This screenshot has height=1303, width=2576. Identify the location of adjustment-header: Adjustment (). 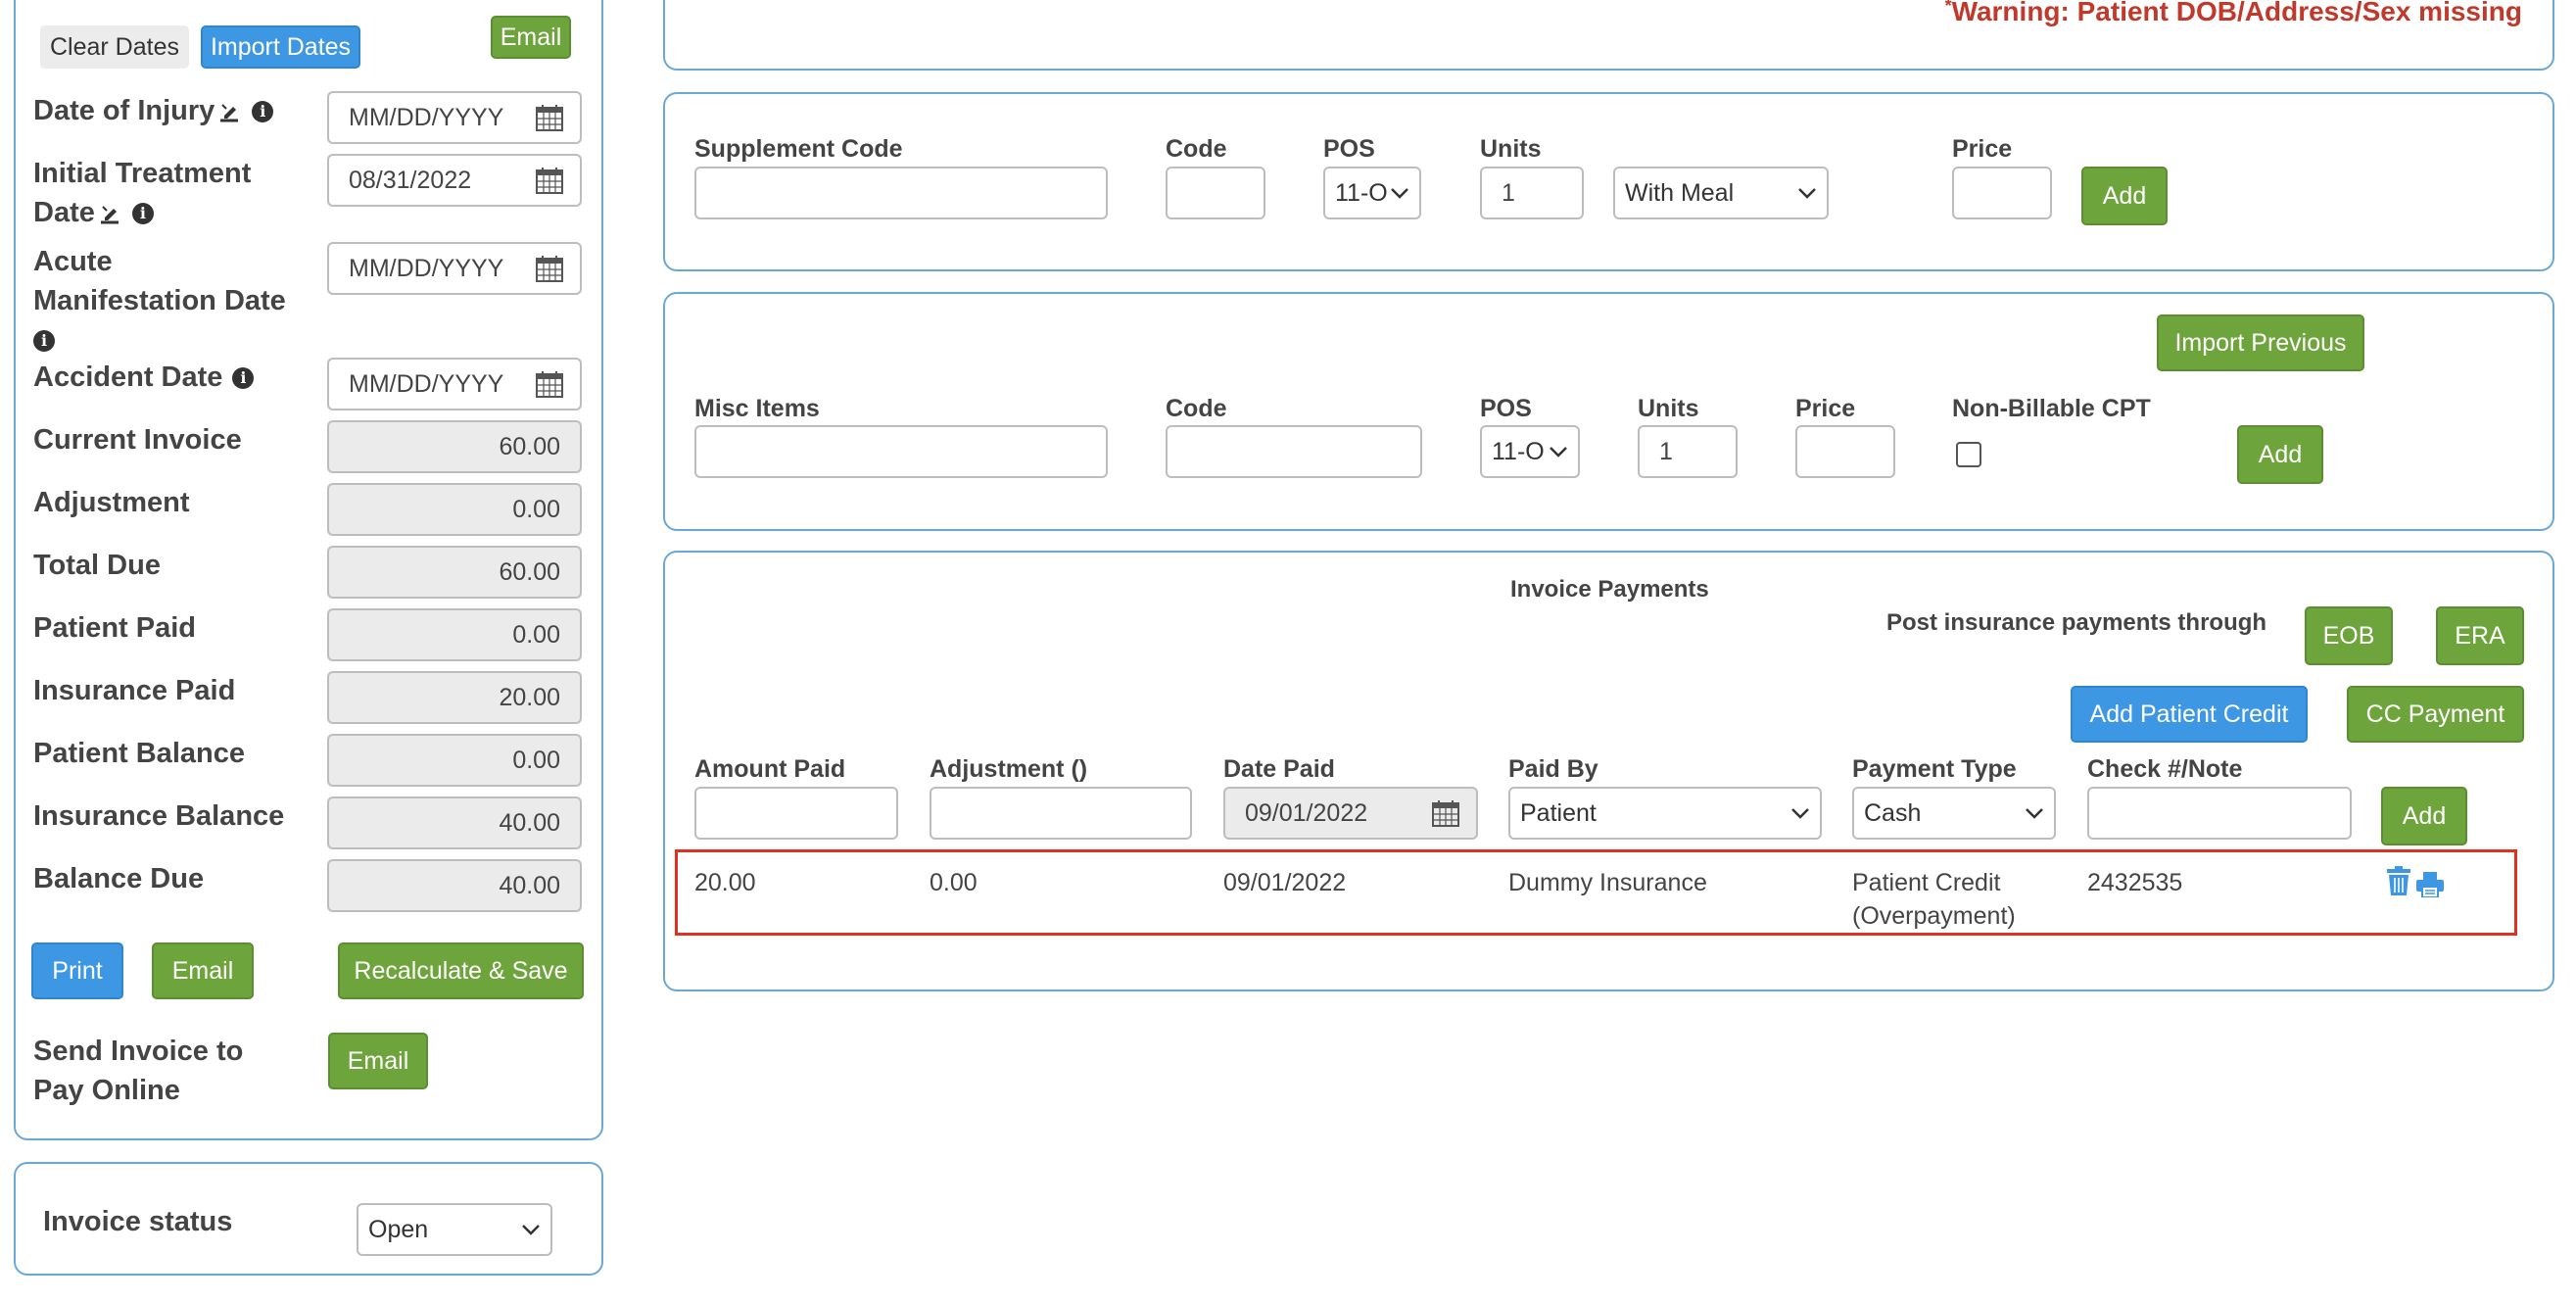
(1009, 769).